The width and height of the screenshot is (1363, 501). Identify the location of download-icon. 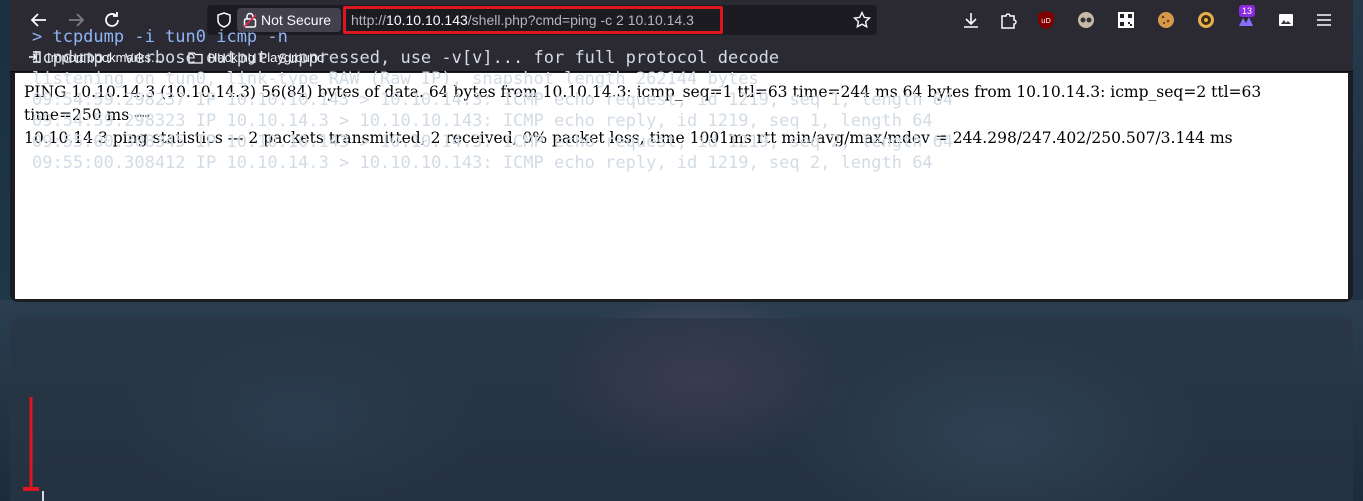
(971, 20).